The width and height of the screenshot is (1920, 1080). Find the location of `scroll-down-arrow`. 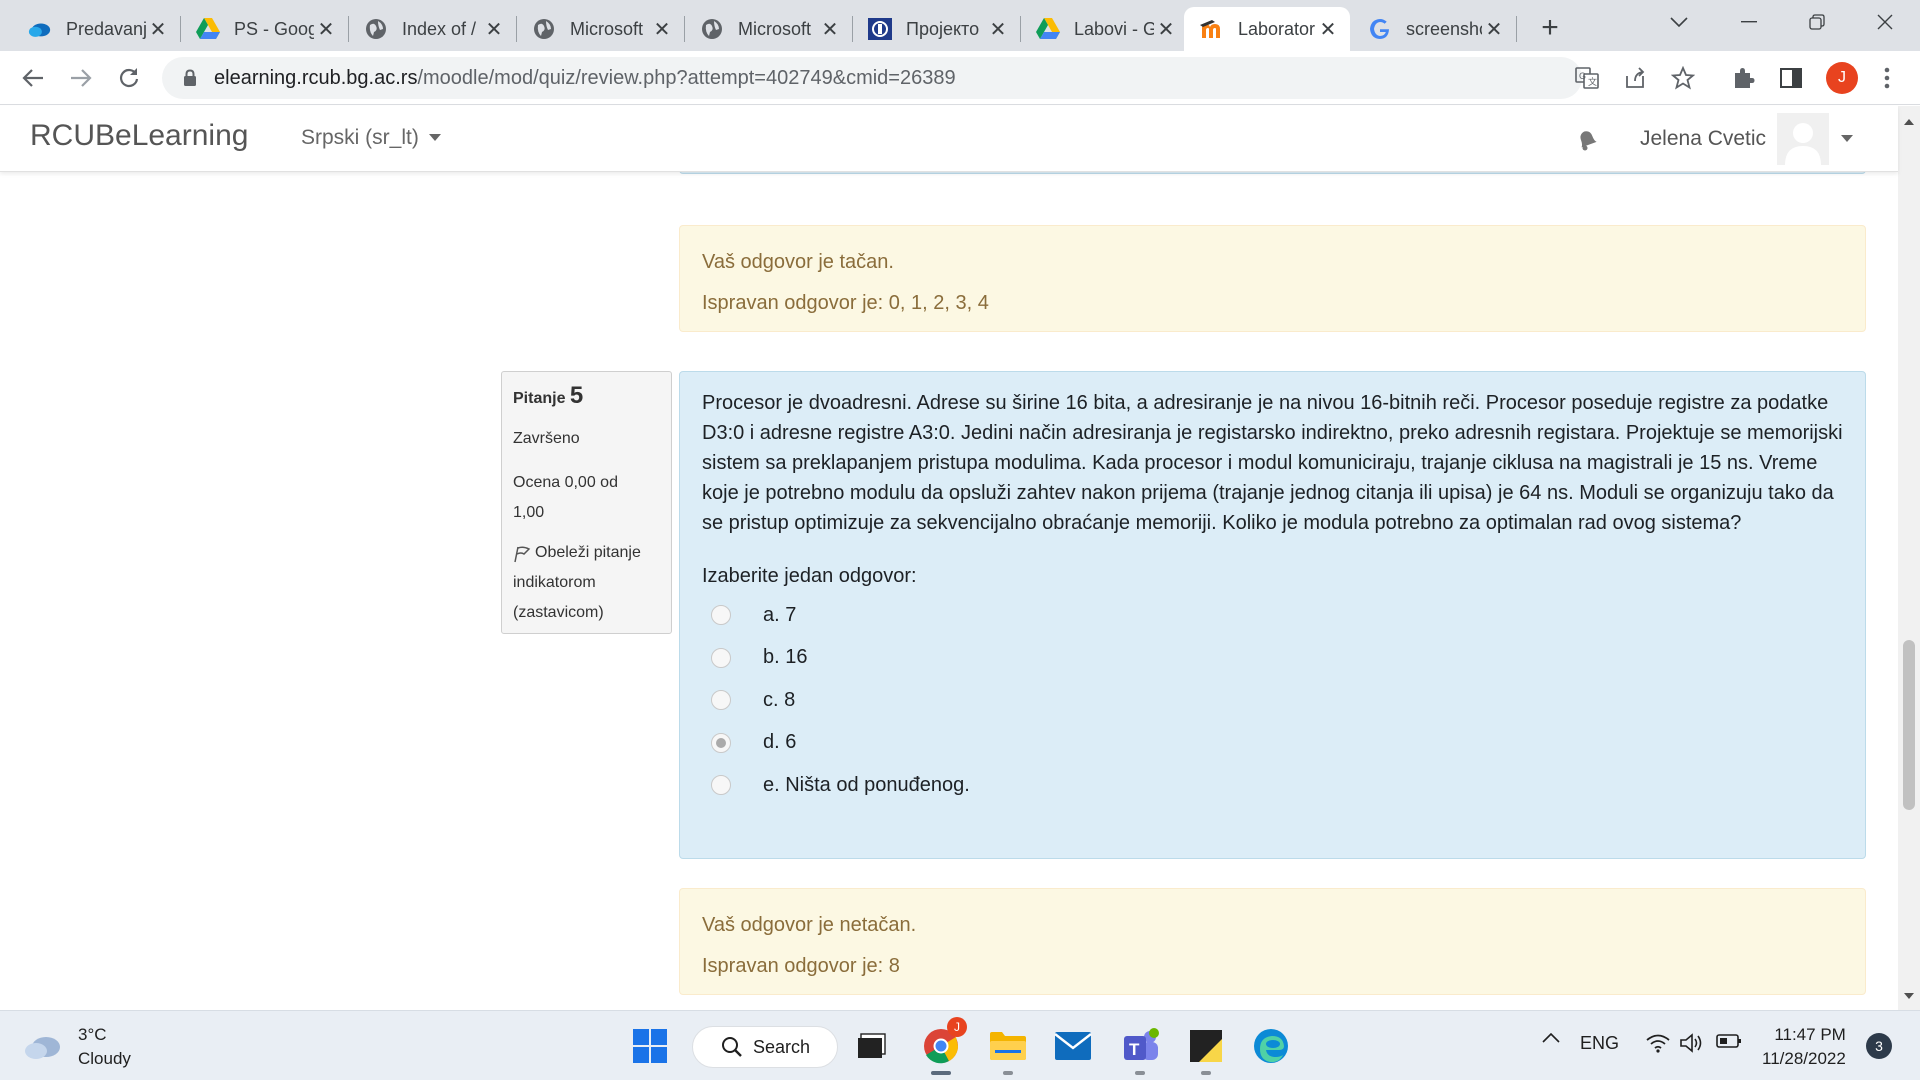

scroll-down-arrow is located at coordinates (1909, 996).